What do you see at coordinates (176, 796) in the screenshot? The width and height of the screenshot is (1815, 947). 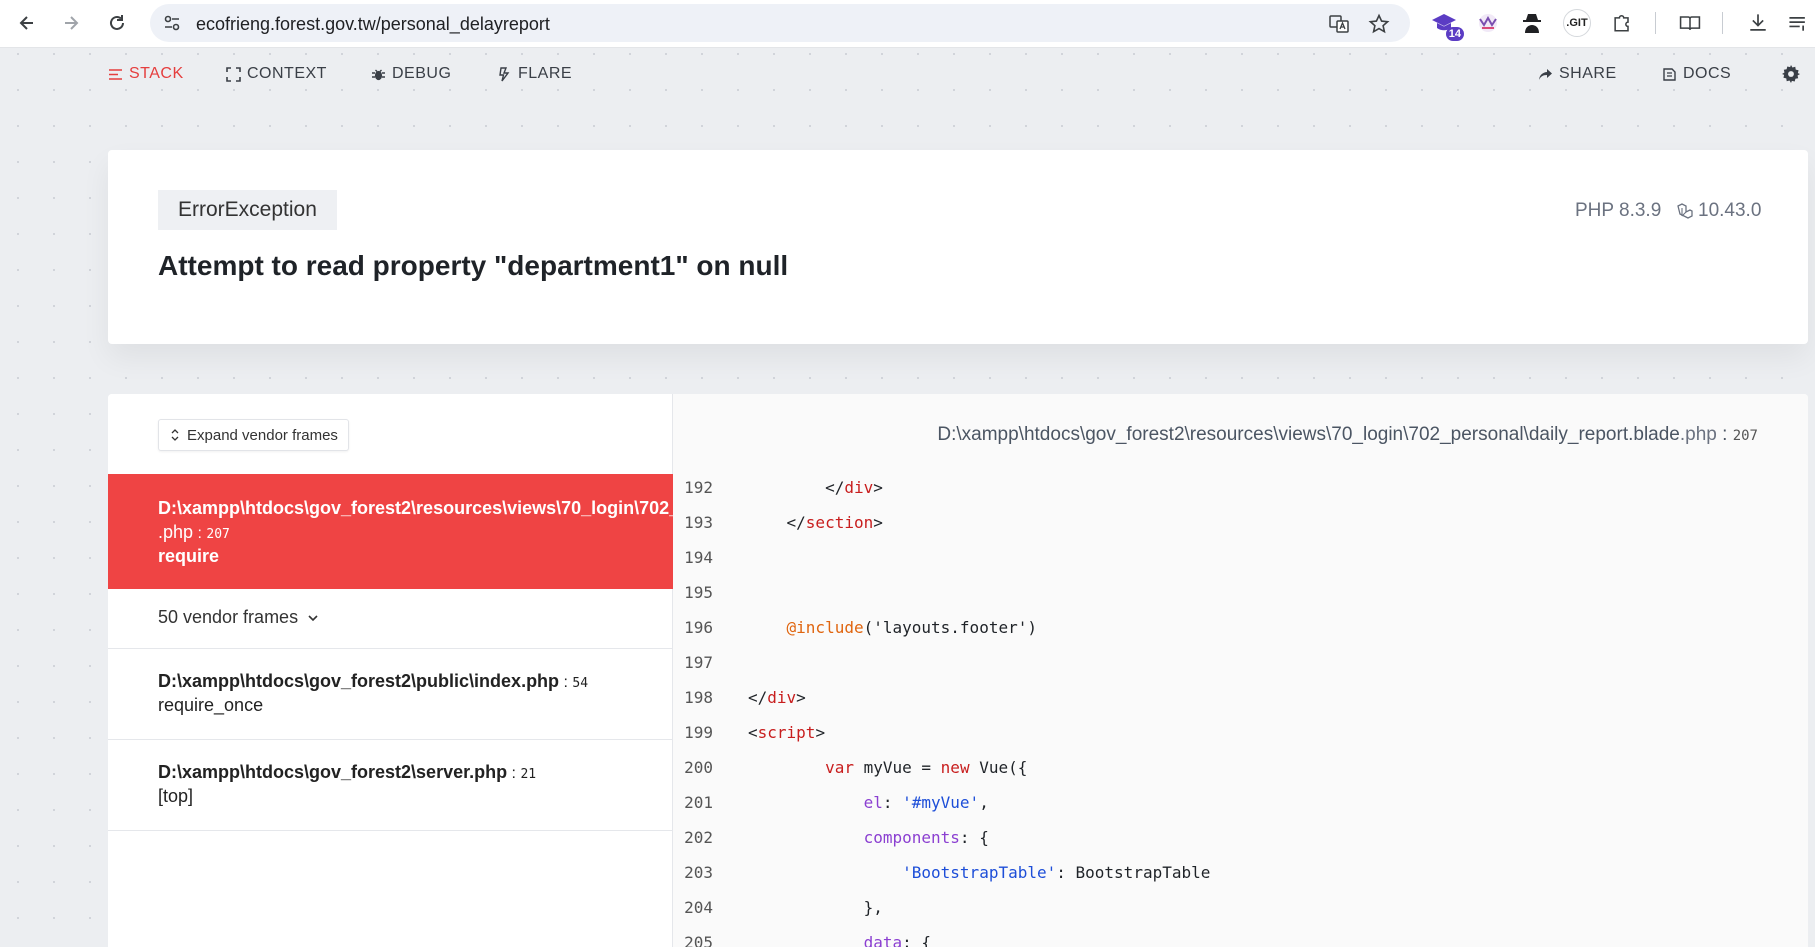 I see `frame-method: [top]` at bounding box center [176, 796].